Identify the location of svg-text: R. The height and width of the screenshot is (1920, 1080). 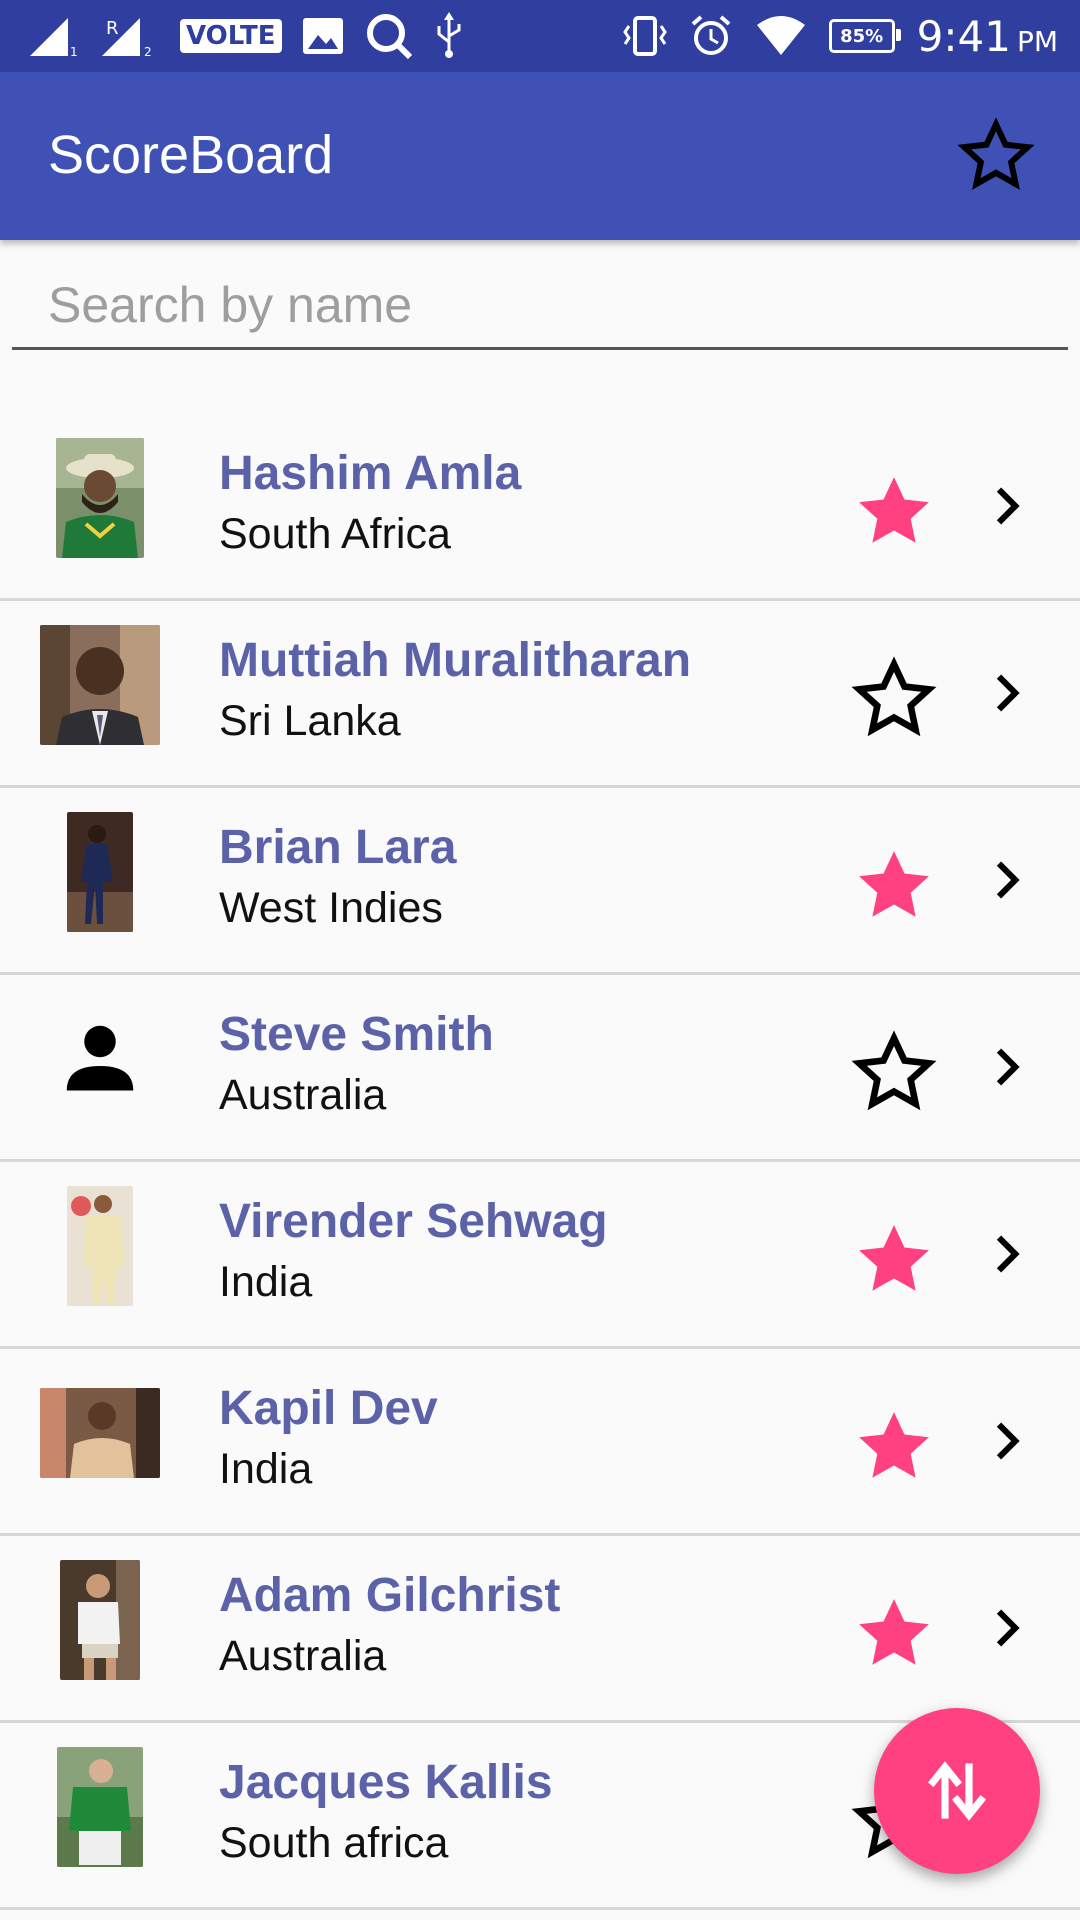
(112, 28).